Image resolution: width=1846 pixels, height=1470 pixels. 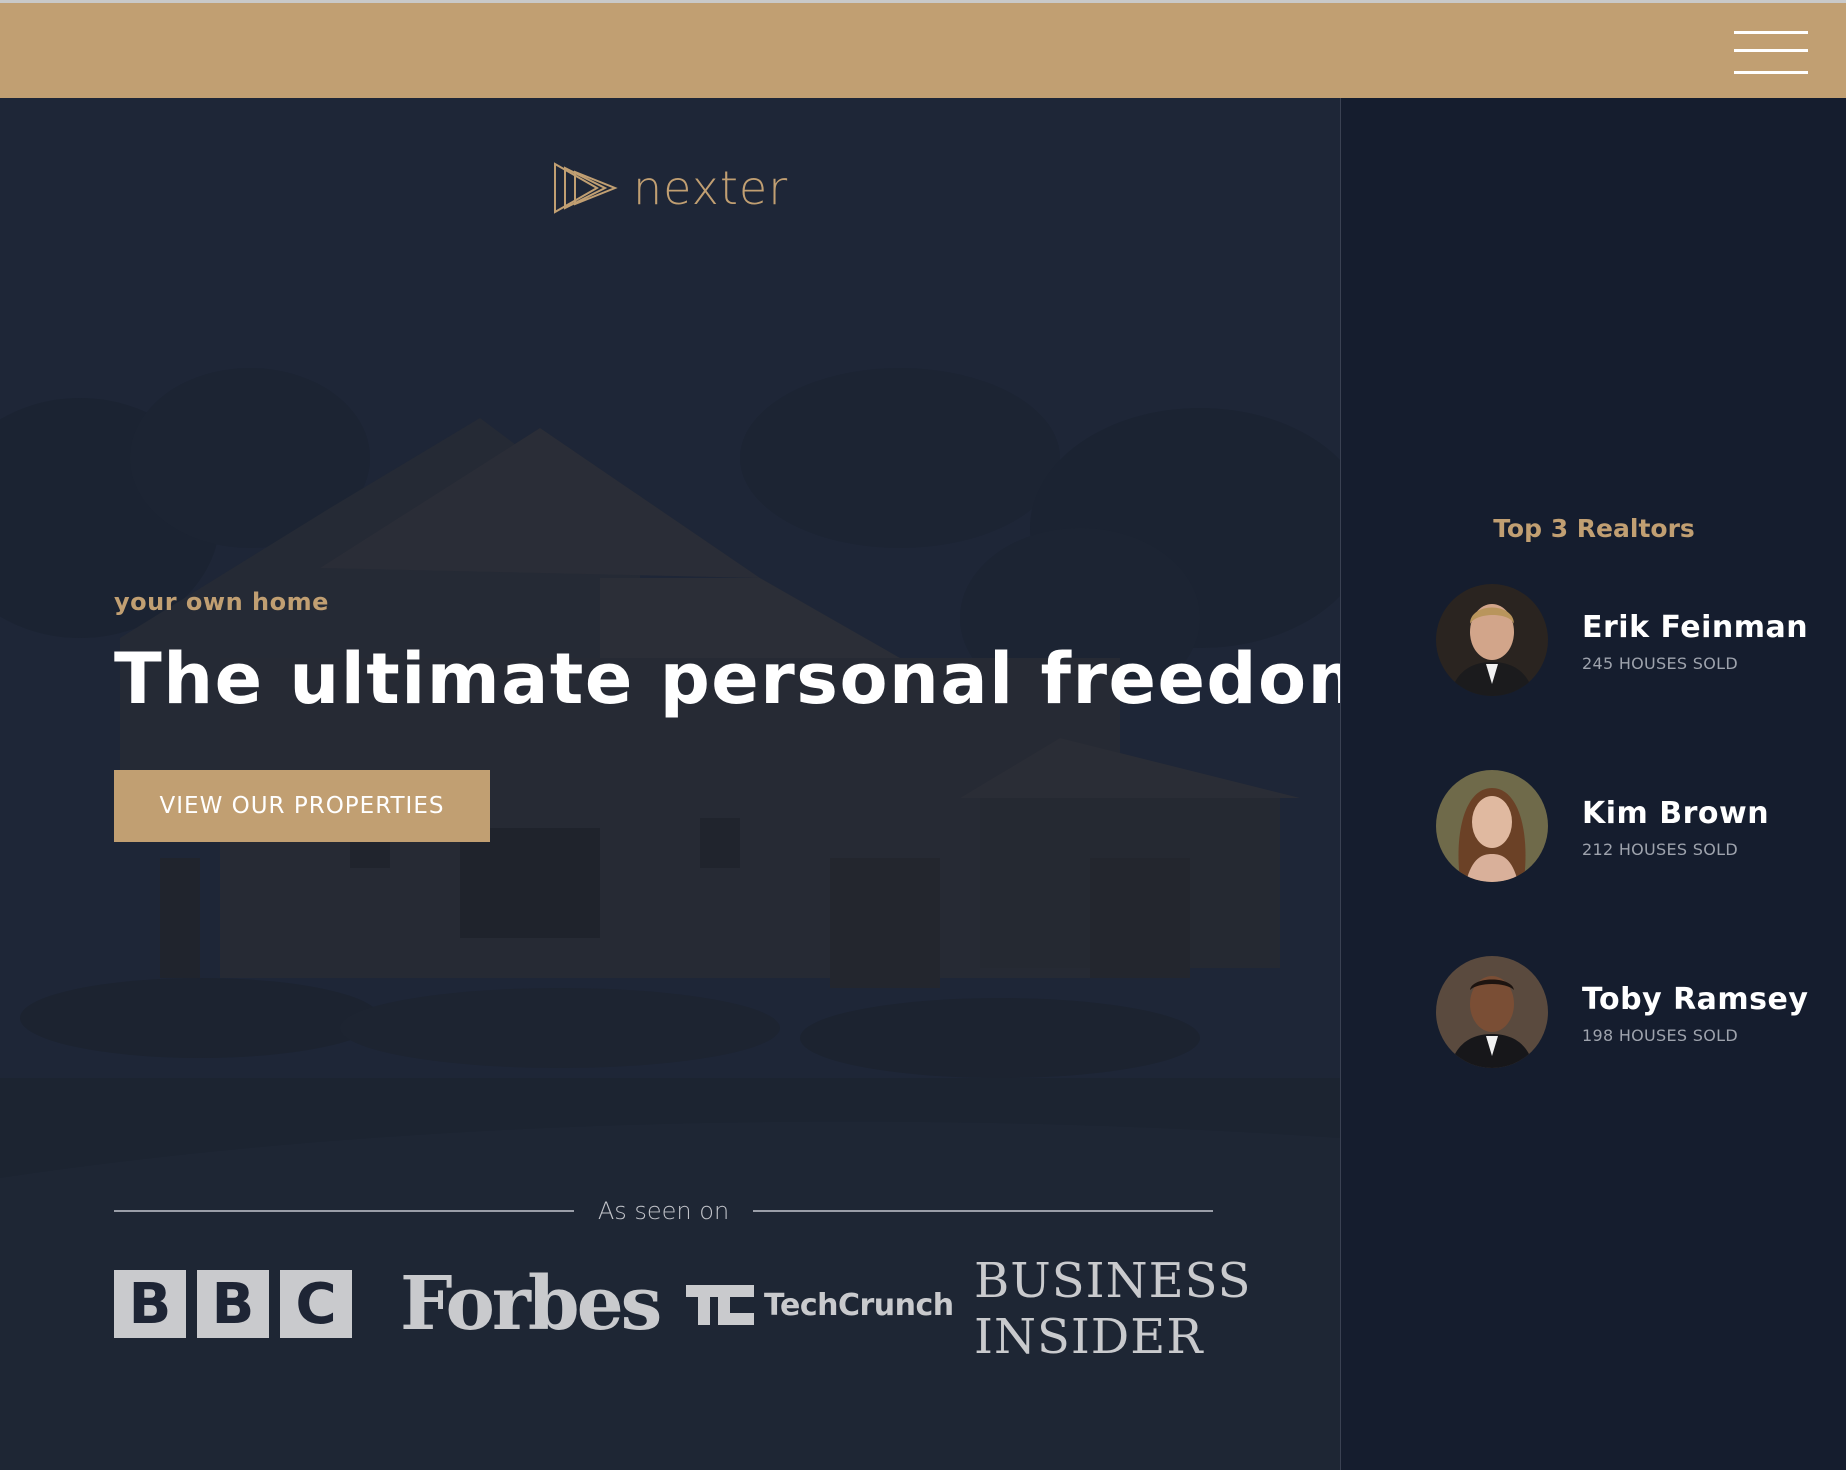 What do you see at coordinates (1113, 1281) in the screenshot?
I see `business-insider-line: BUSINESS` at bounding box center [1113, 1281].